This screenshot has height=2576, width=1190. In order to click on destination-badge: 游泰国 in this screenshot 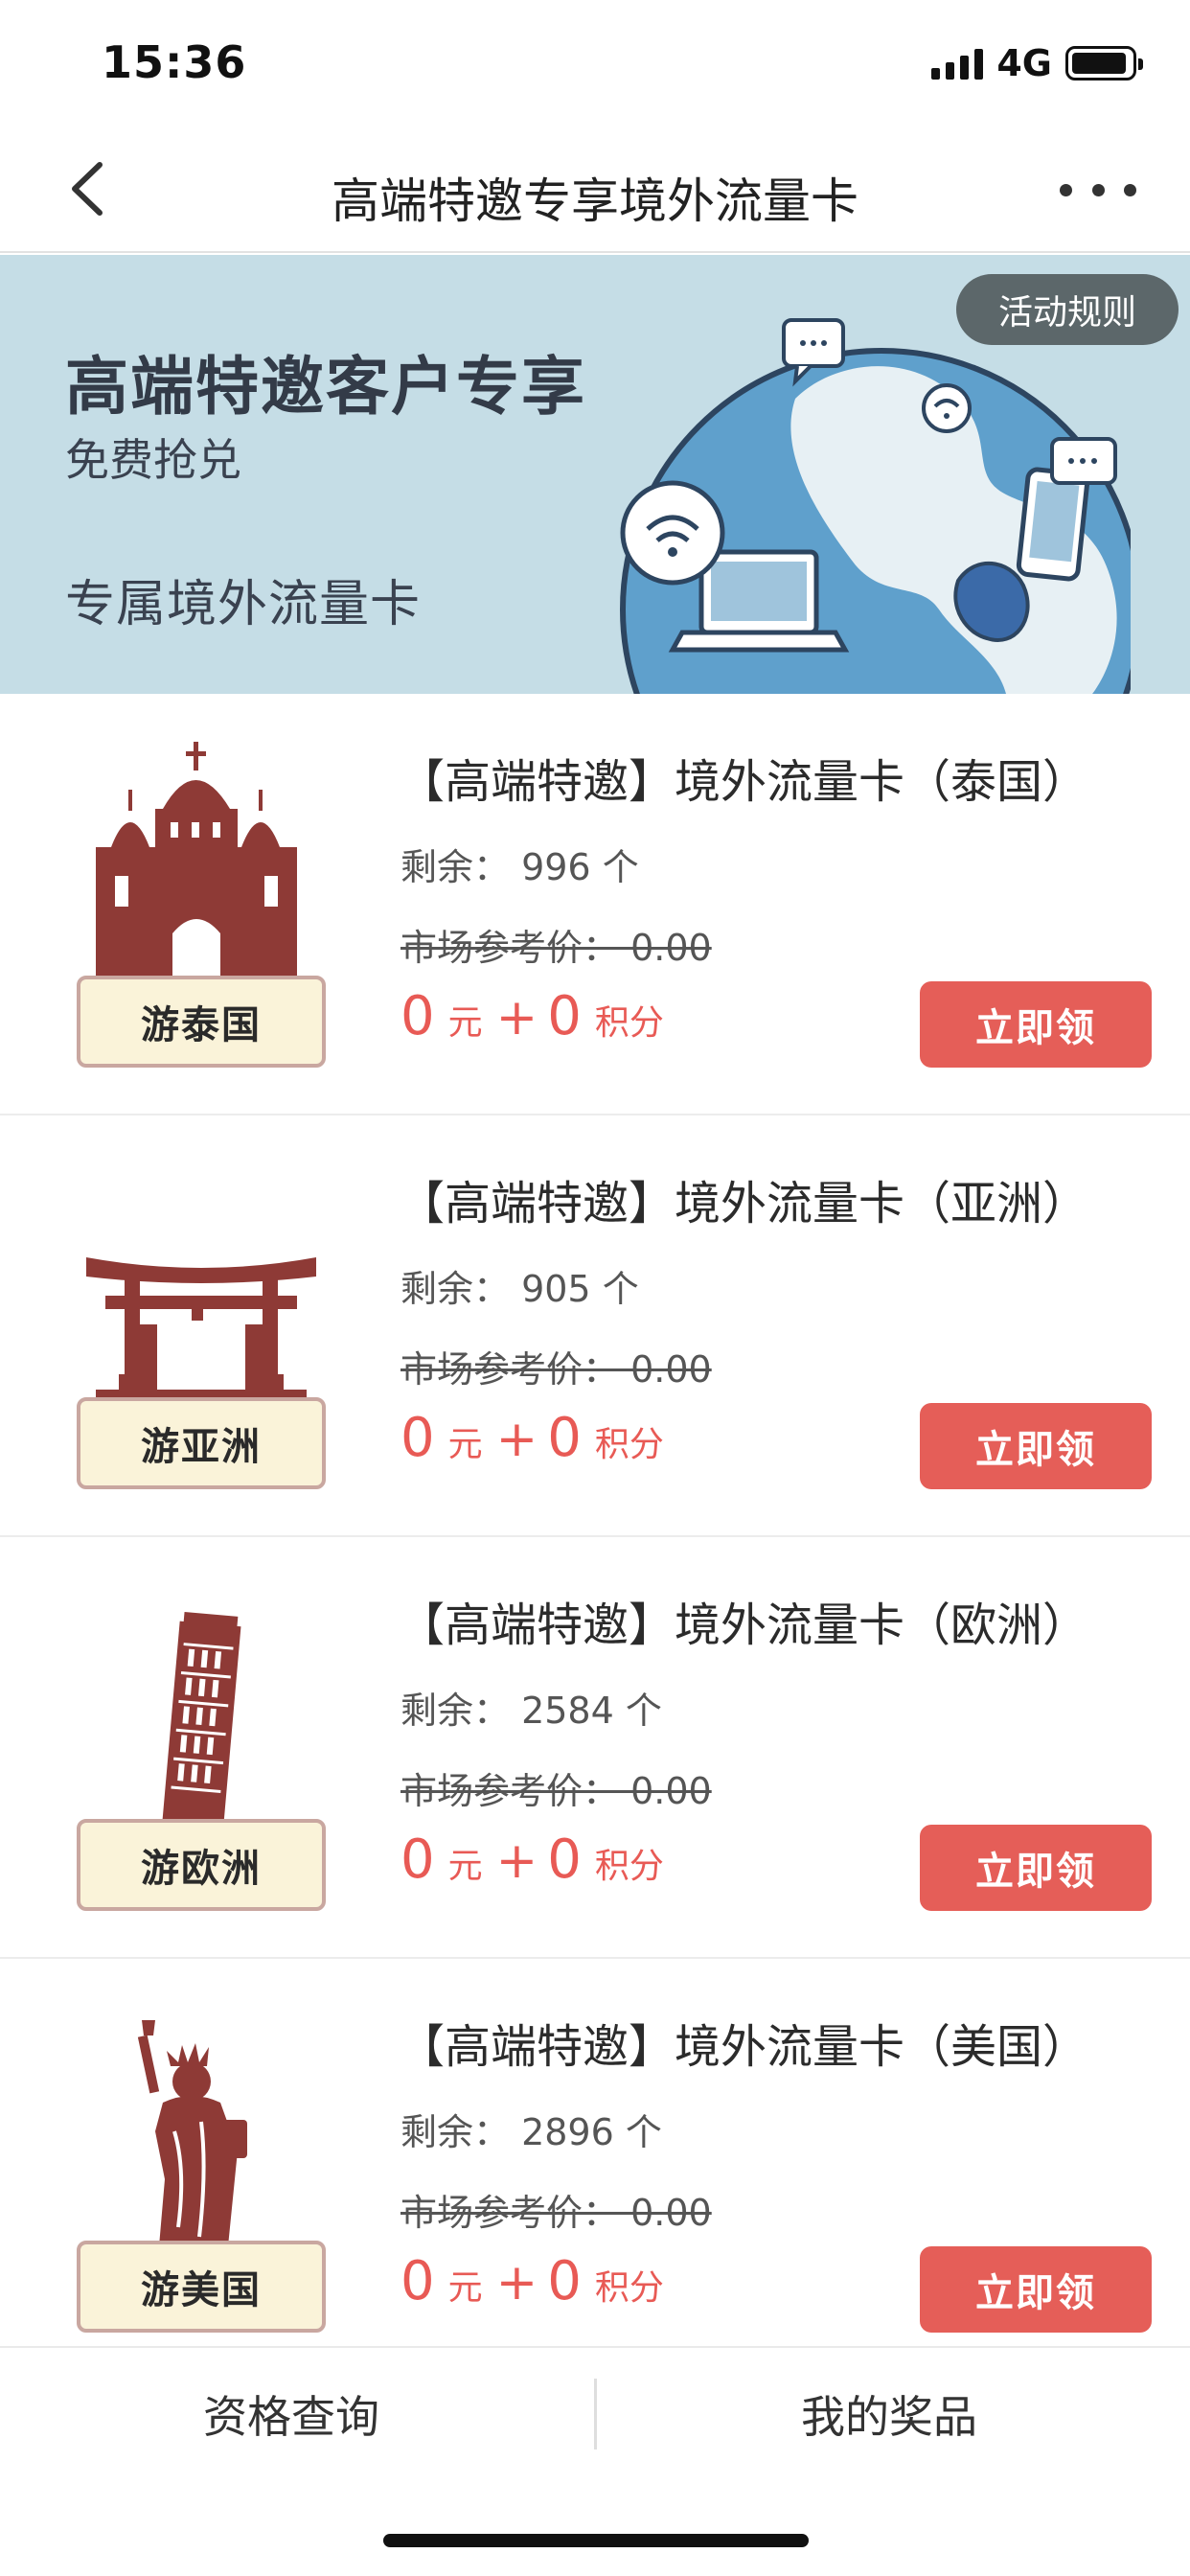, I will do `click(202, 1022)`.